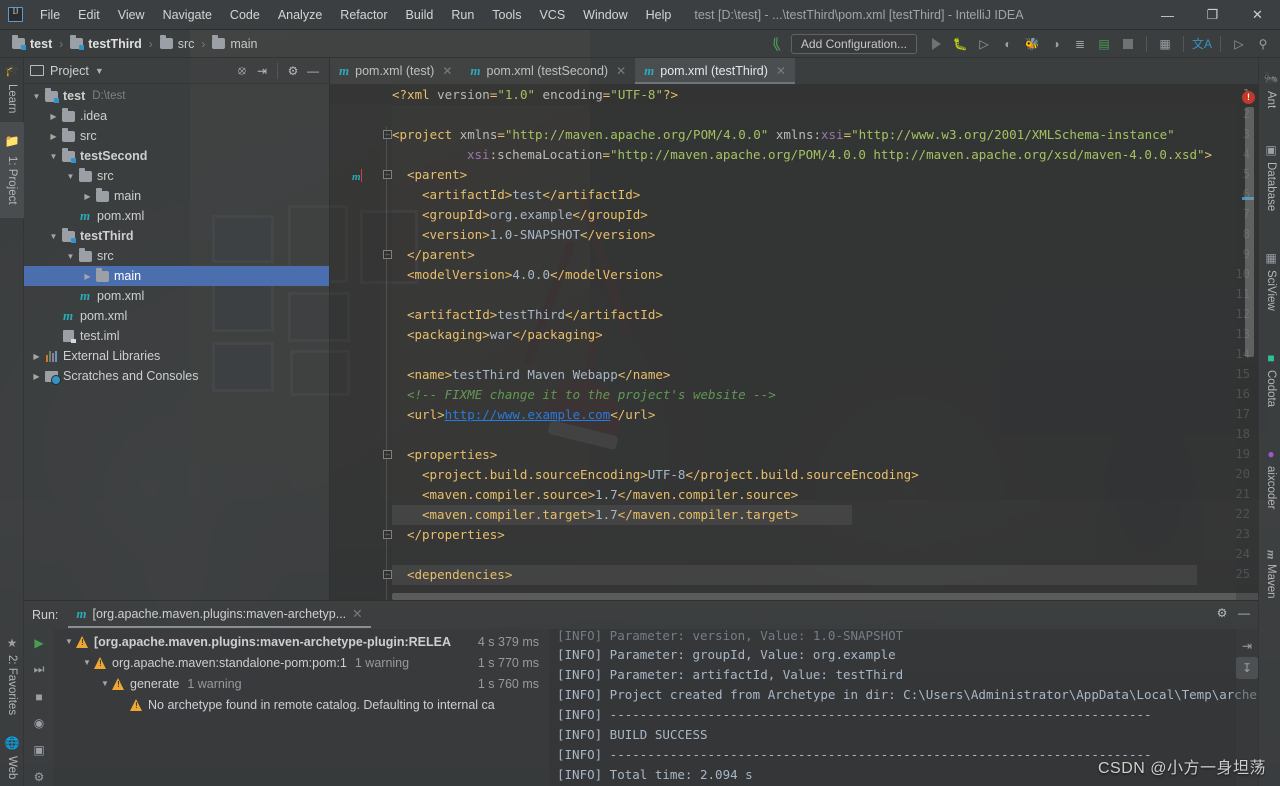 The width and height of the screenshot is (1280, 786). I want to click on menu-run: Run, so click(462, 15).